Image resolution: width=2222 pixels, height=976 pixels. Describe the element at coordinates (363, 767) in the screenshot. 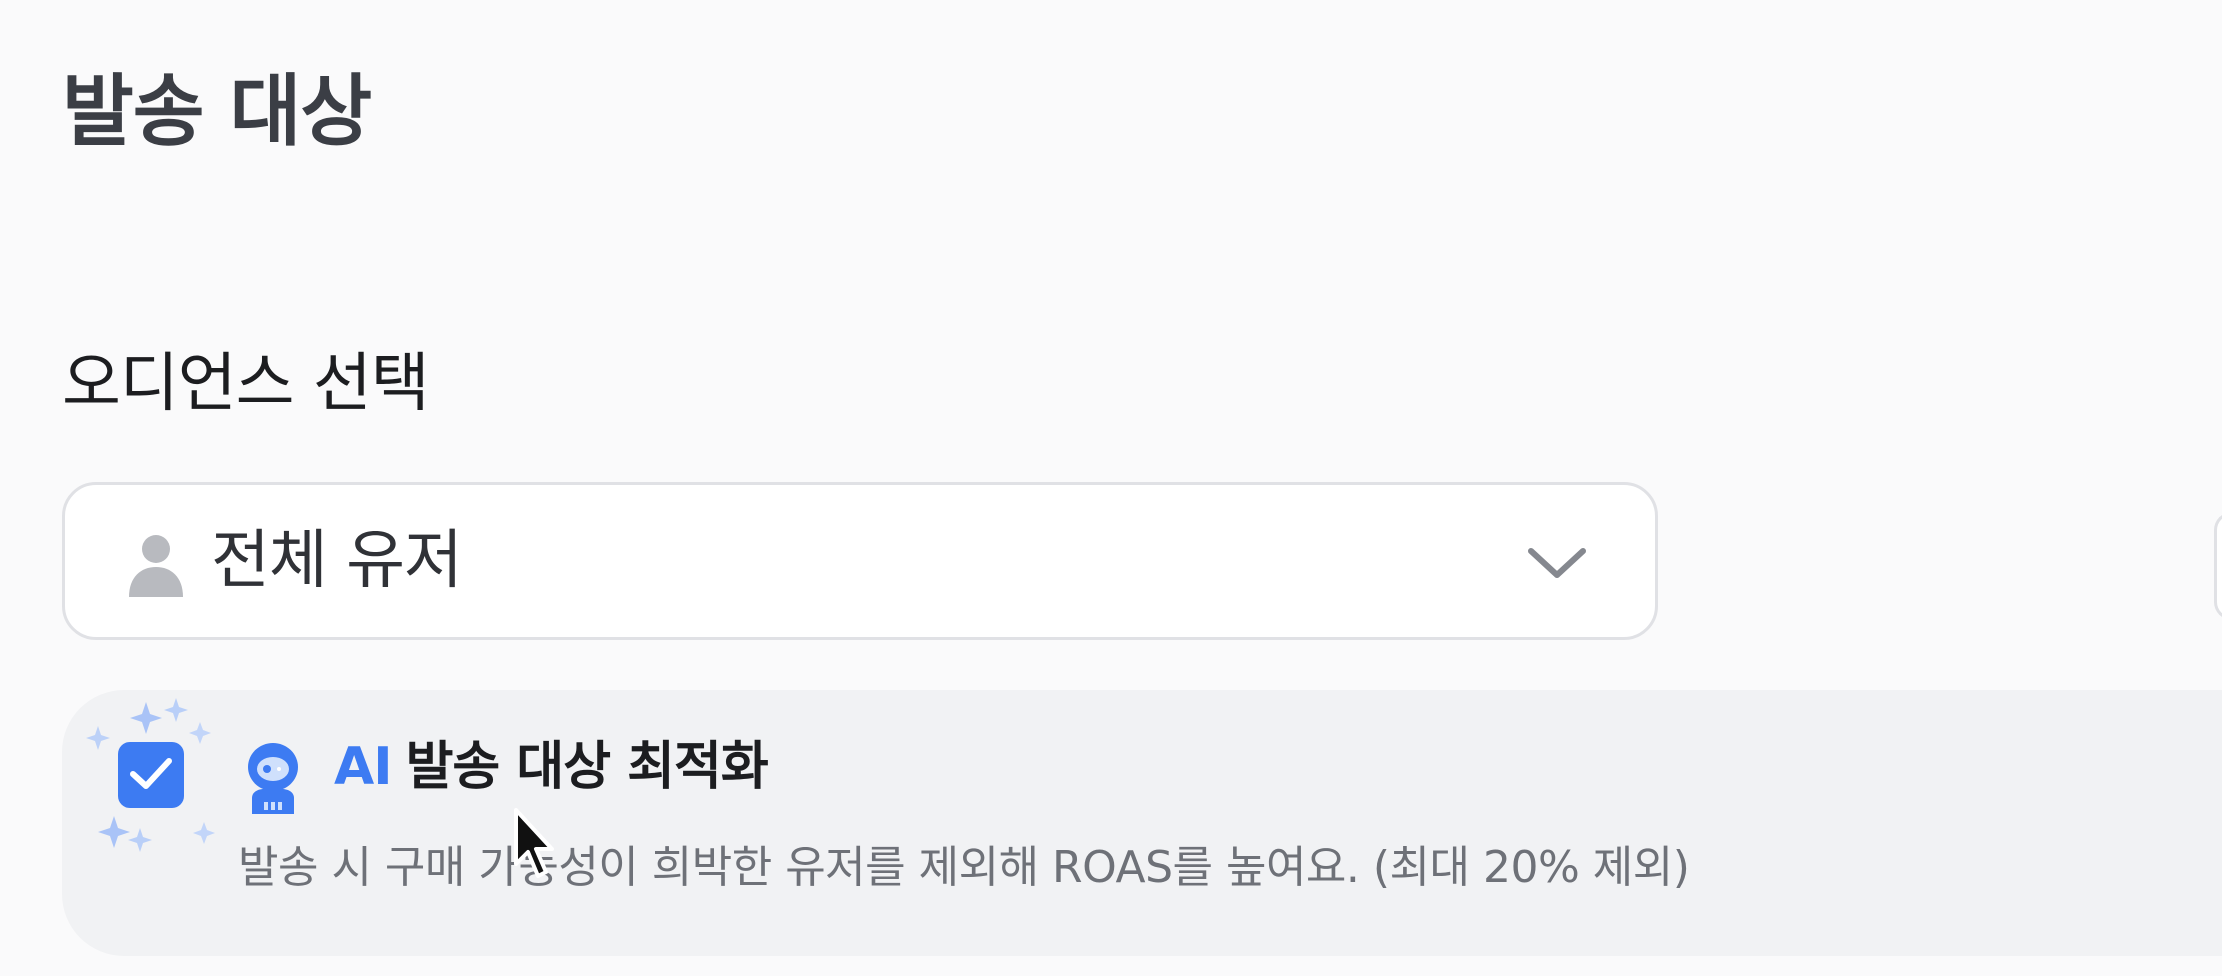

I see `ai-badge-text: AI` at that location.